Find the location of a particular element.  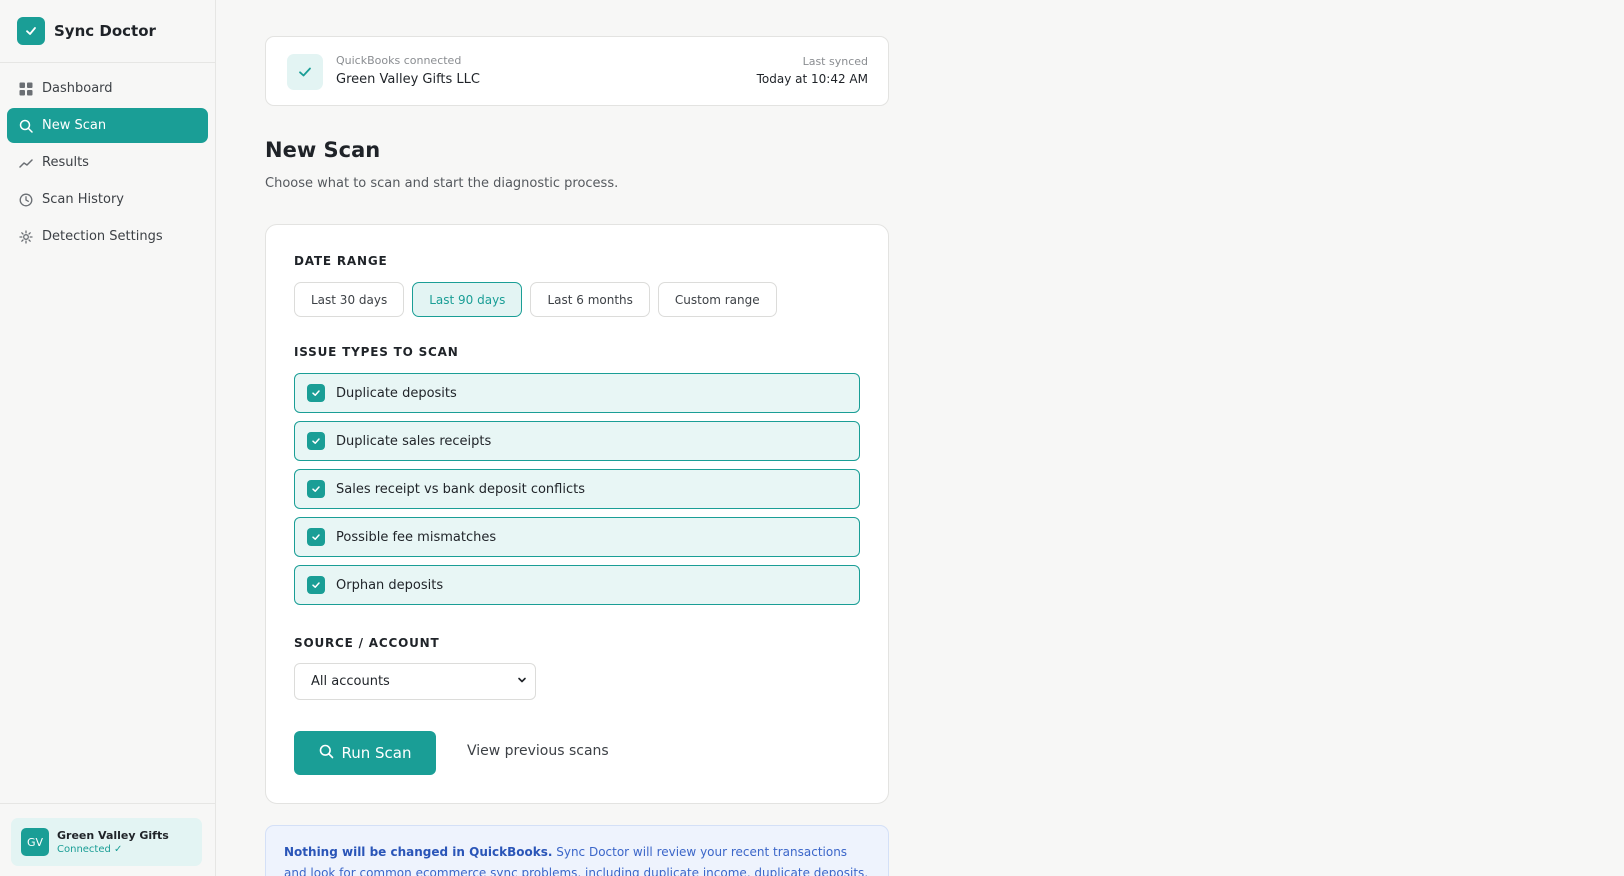

chevron-down-icon is located at coordinates (522, 682).